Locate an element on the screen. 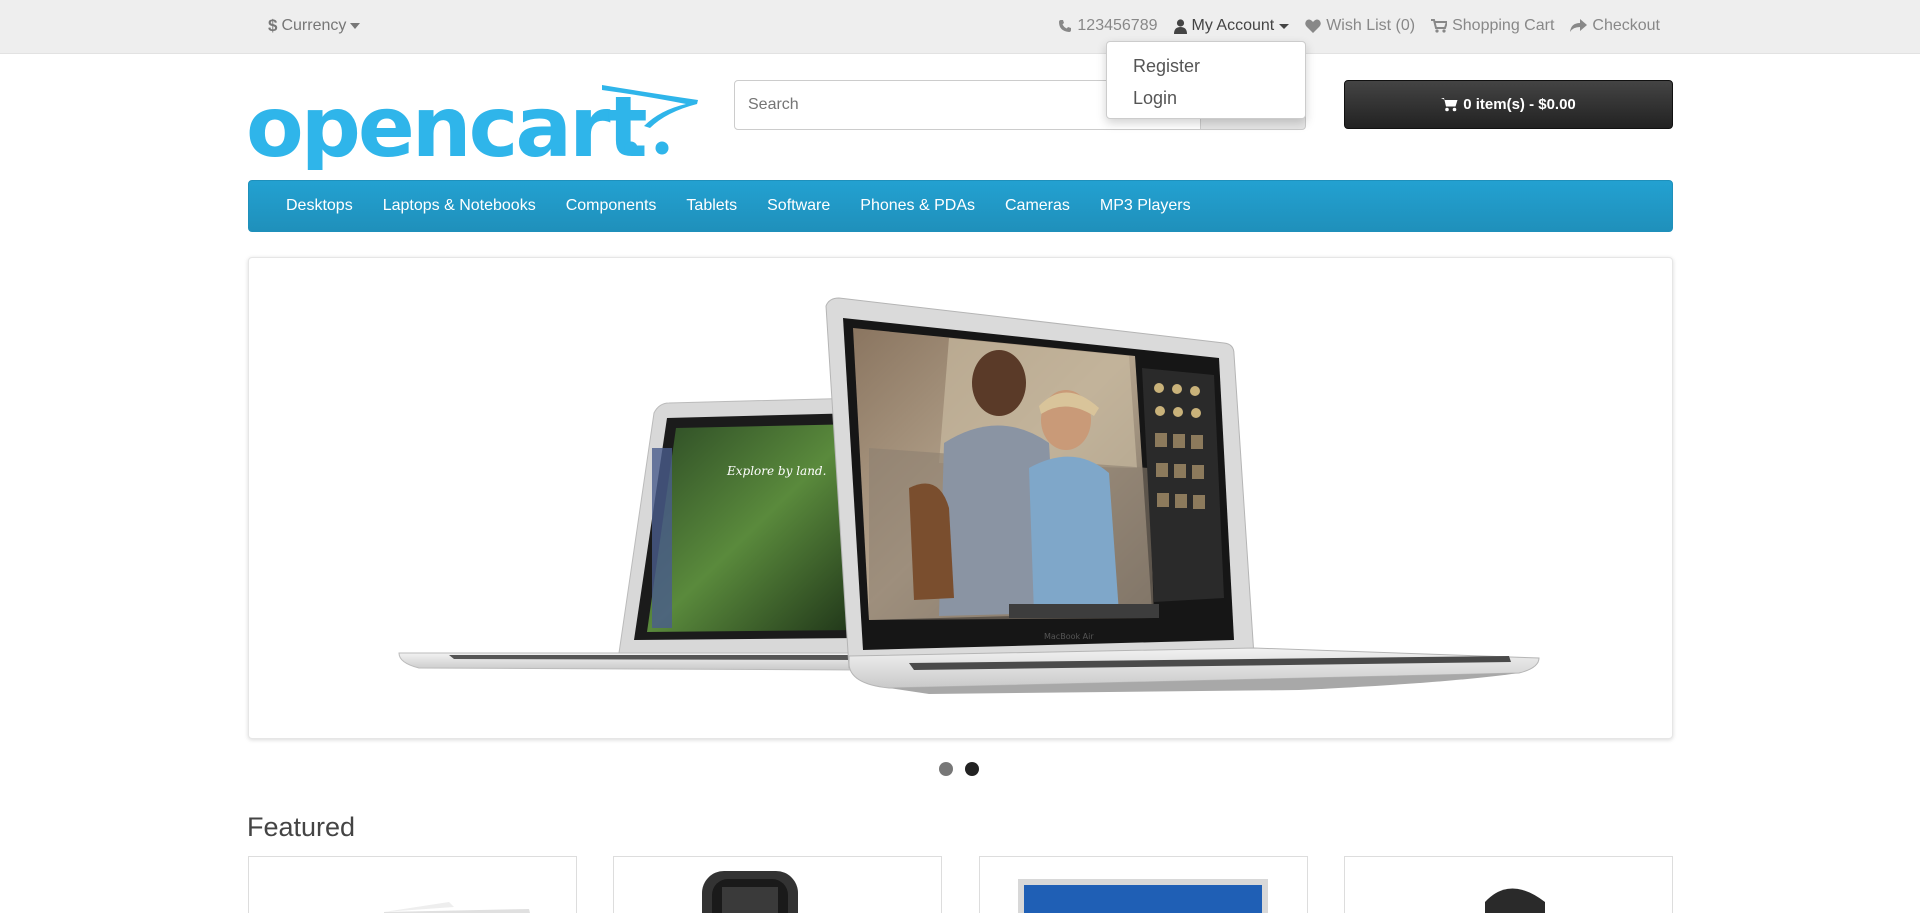 The image size is (1920, 913). menu-item-software: Software is located at coordinates (798, 206).